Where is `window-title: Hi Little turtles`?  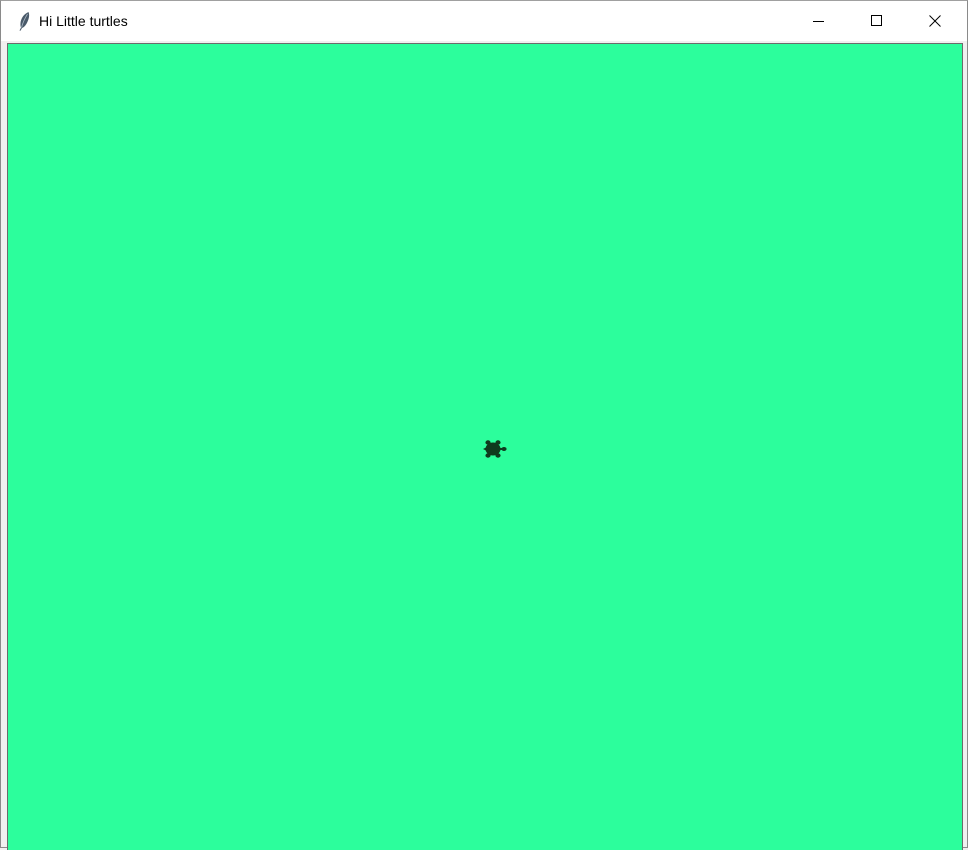
window-title: Hi Little turtles is located at coordinates (83, 21).